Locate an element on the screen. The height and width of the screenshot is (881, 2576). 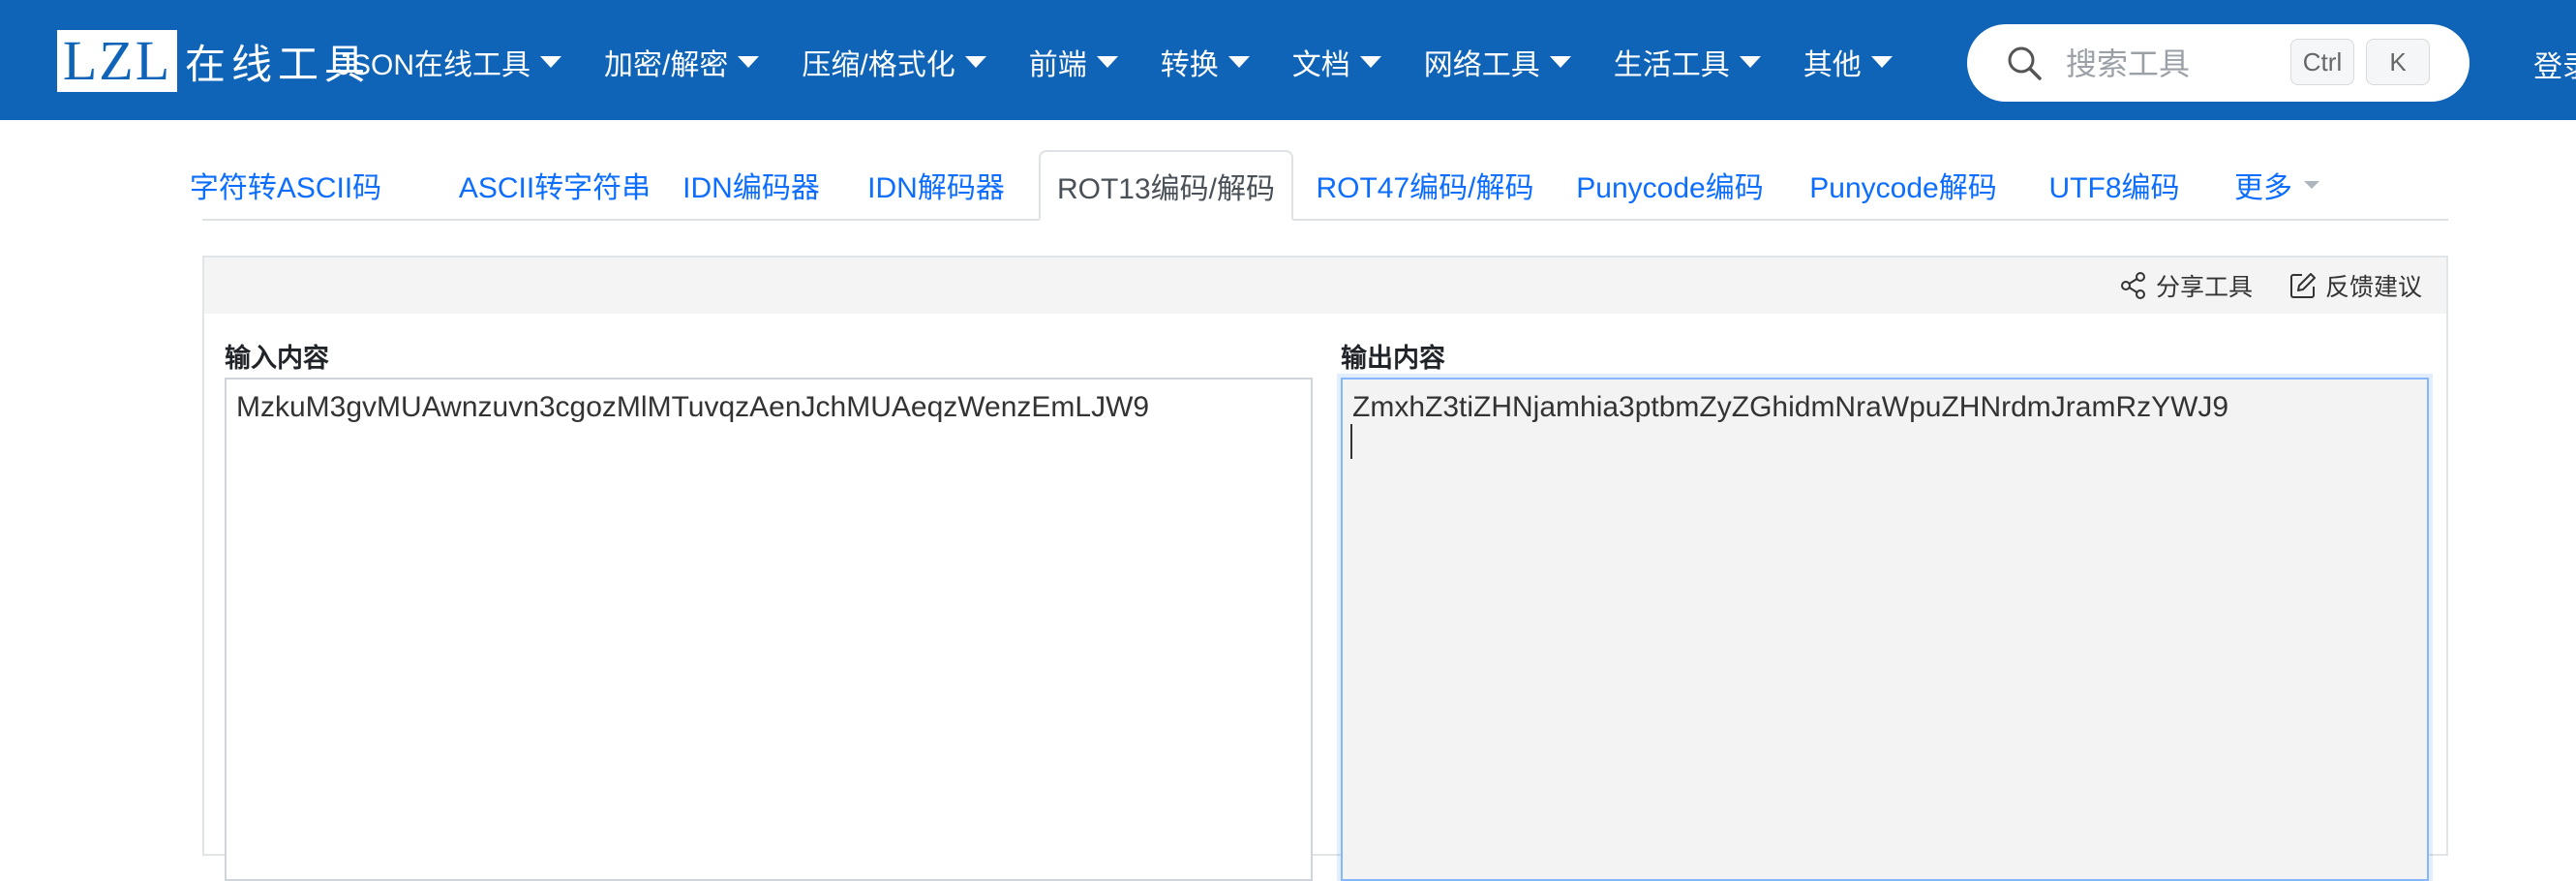
nav-item-label: 压缩/格式化 is located at coordinates (879, 65).